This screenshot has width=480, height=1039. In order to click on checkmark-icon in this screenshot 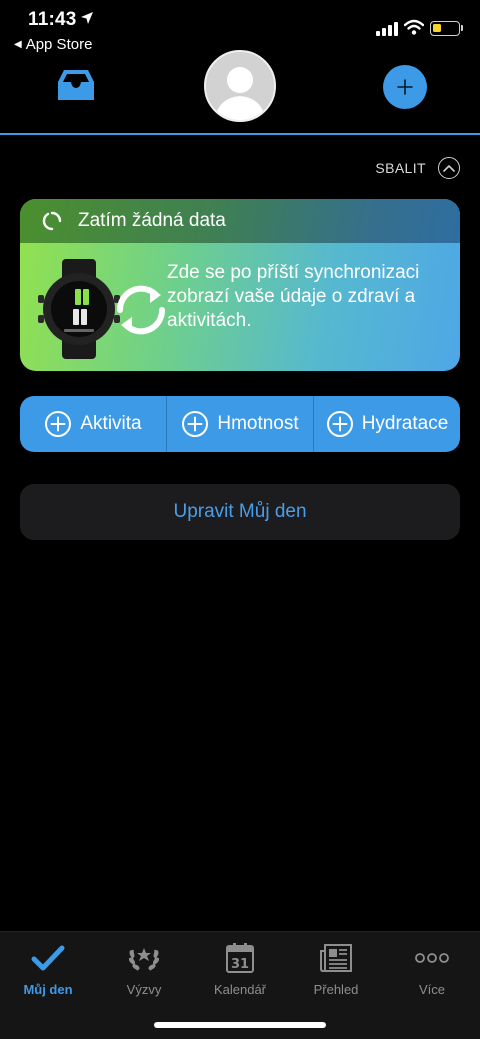, I will do `click(48, 958)`.